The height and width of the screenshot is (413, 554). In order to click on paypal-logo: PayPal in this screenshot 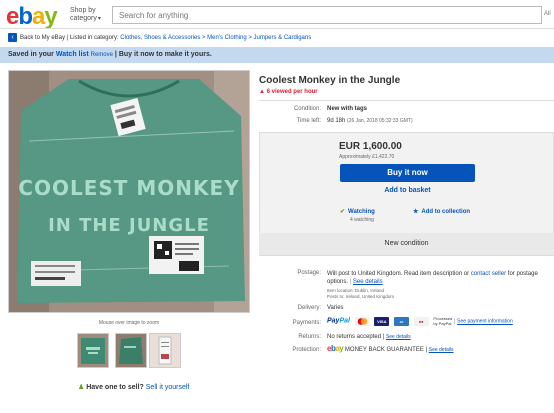, I will do `click(338, 321)`.